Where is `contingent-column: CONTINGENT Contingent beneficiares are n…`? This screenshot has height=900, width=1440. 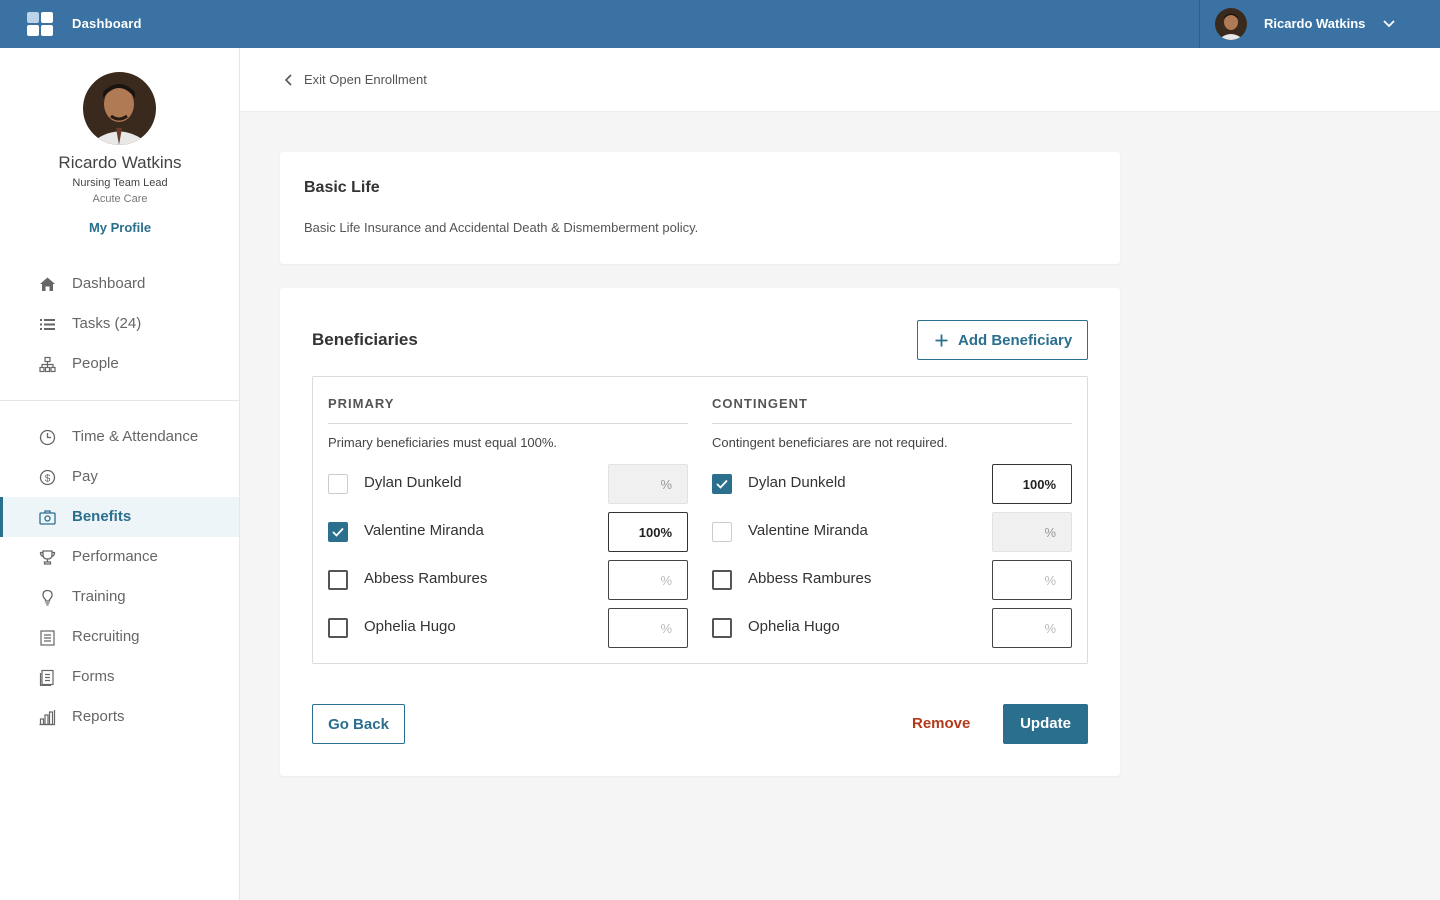 contingent-column: CONTINGENT Contingent beneficiares are n… is located at coordinates (892, 520).